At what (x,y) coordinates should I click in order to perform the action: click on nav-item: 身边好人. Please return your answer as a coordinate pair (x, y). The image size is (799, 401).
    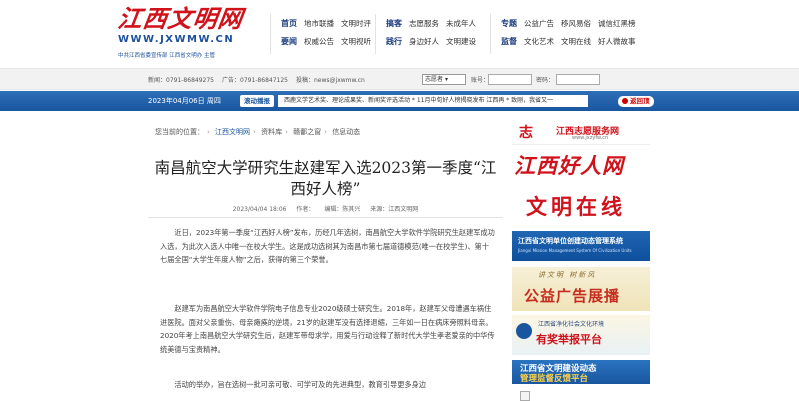
    Looking at the image, I should click on (424, 41).